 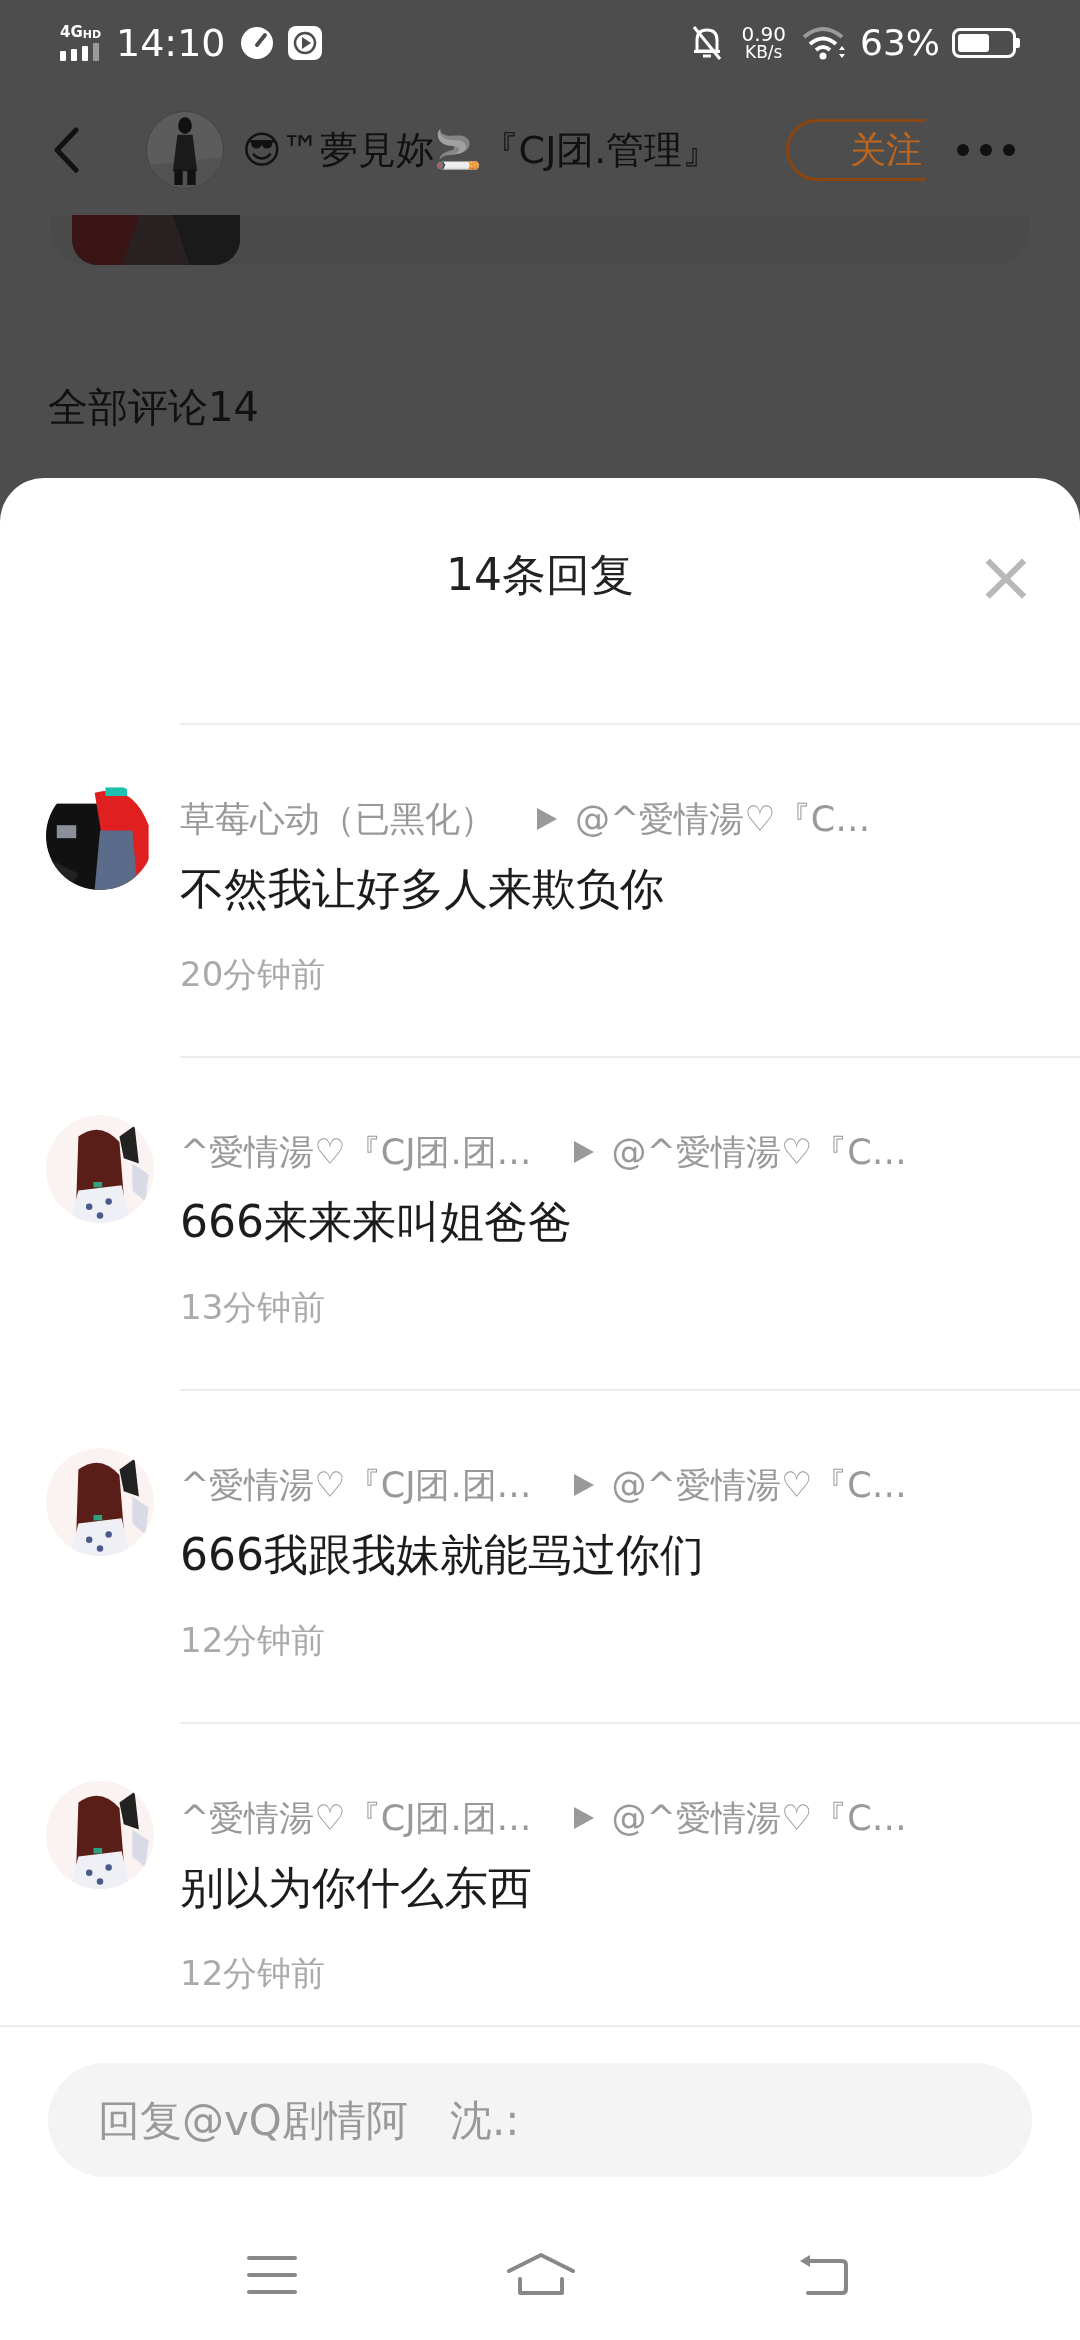 What do you see at coordinates (153, 407) in the screenshot?
I see `comments-heading: 全部评论14` at bounding box center [153, 407].